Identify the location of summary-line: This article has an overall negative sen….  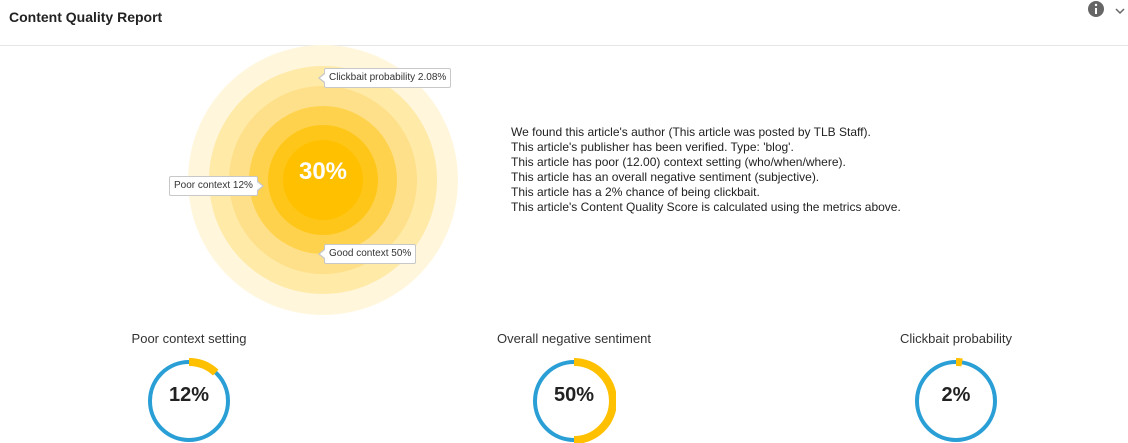
(665, 177).